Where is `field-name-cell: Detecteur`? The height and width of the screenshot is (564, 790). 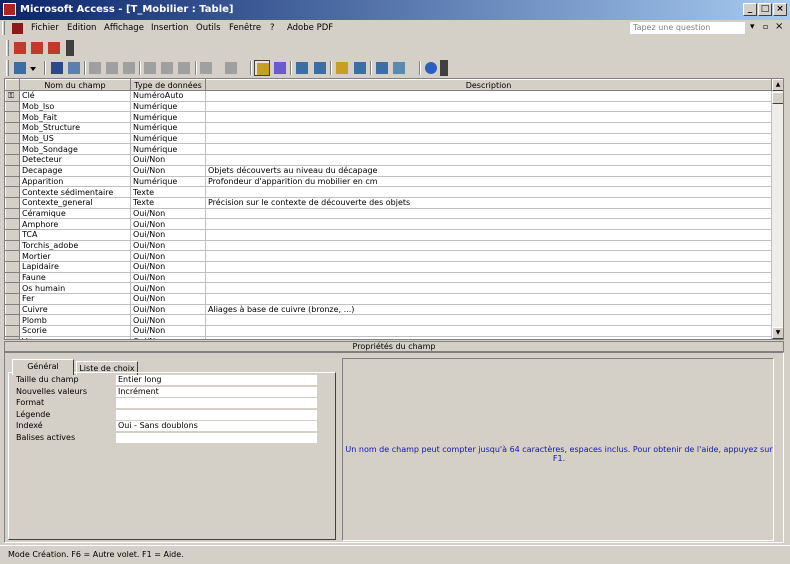 field-name-cell: Detecteur is located at coordinates (75, 160).